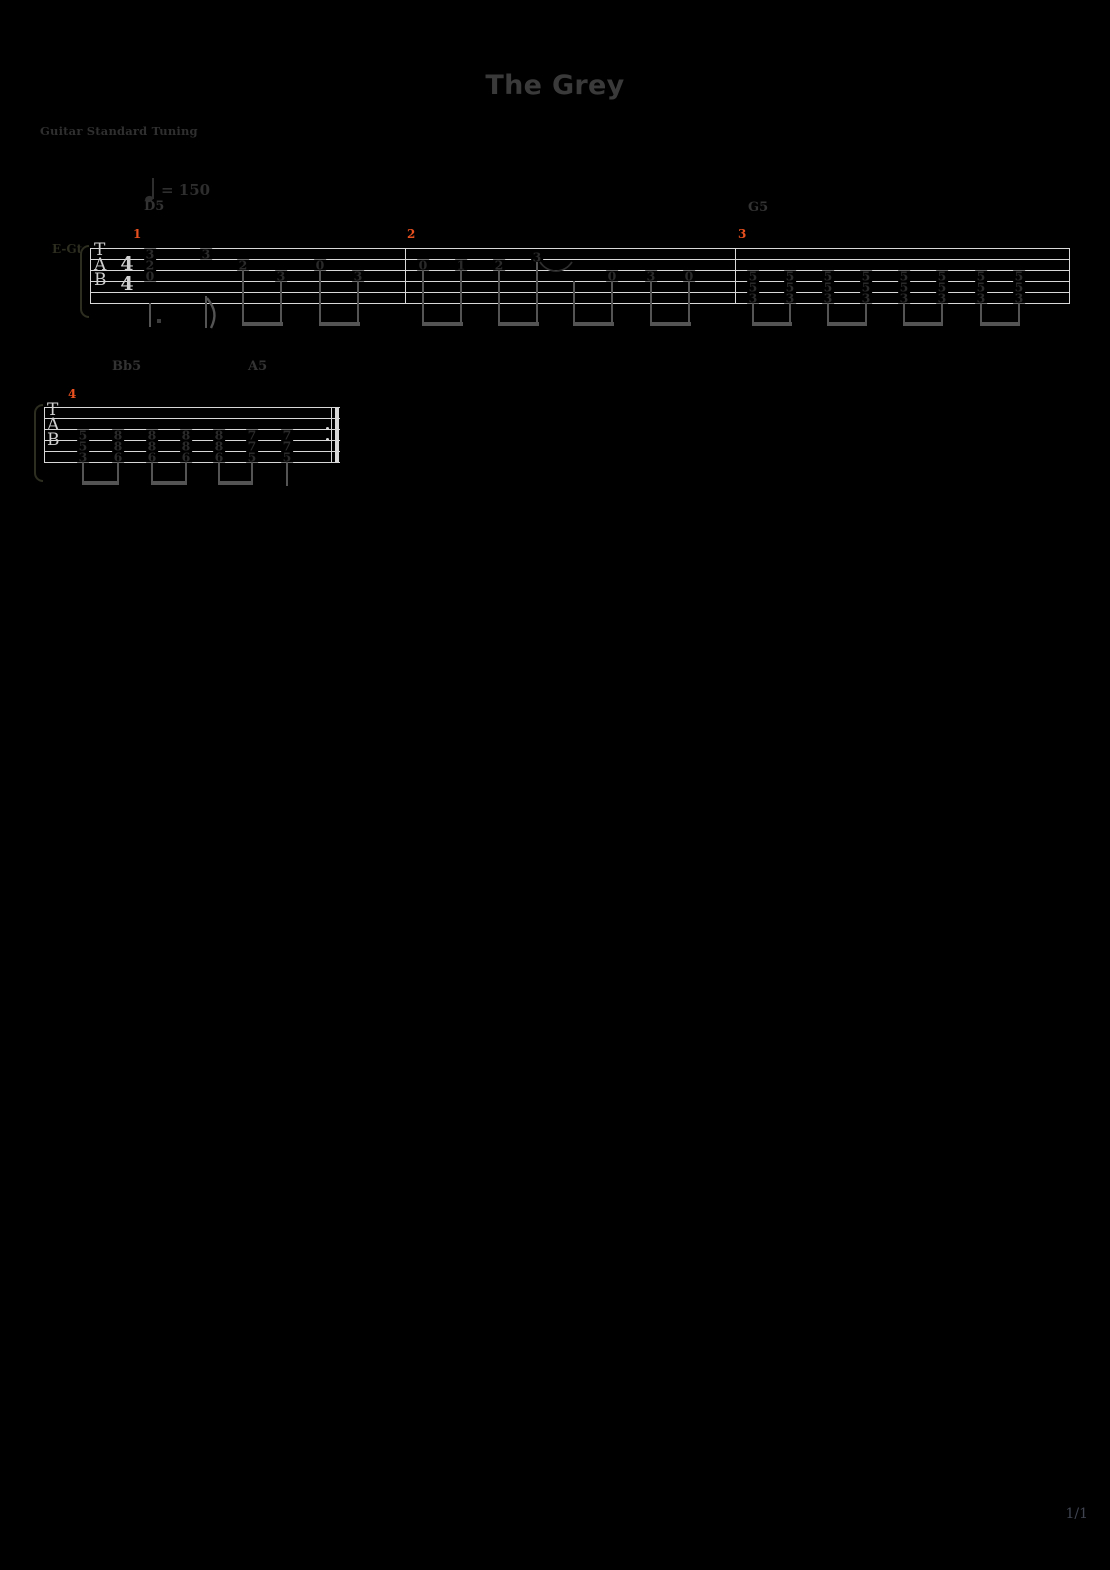 The image size is (1110, 1570). Describe the element at coordinates (556, 266) in the screenshot. I see `tie-slur-icon` at that location.